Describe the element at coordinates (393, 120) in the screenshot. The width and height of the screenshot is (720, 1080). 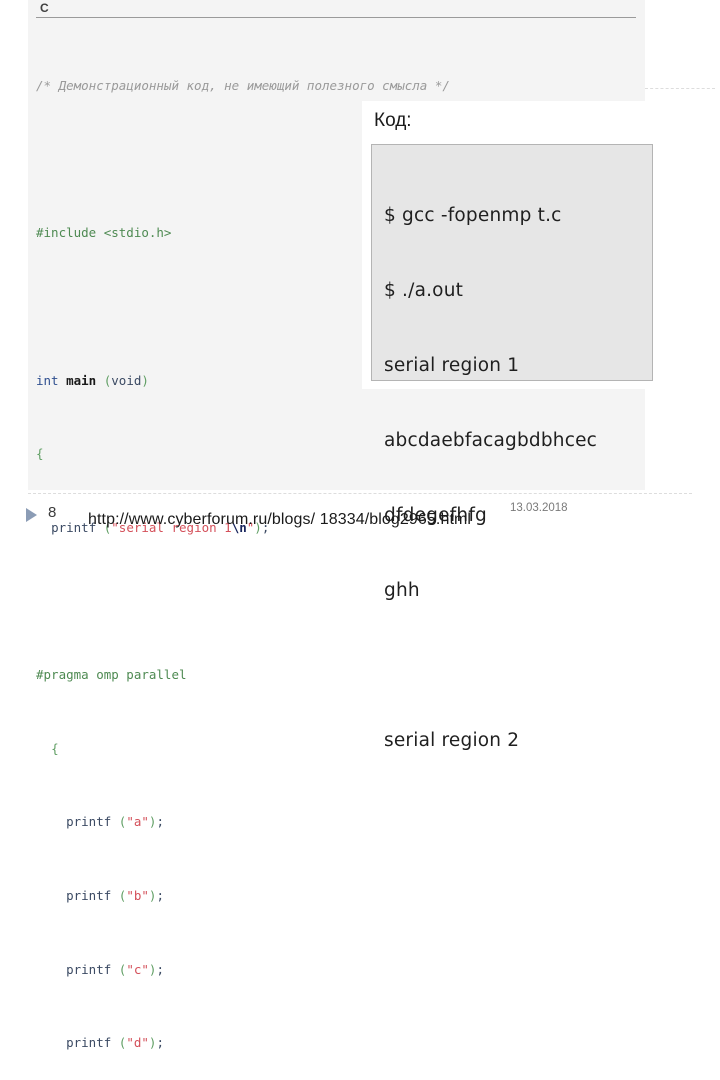
I see `output-panel-title: Код:` at that location.